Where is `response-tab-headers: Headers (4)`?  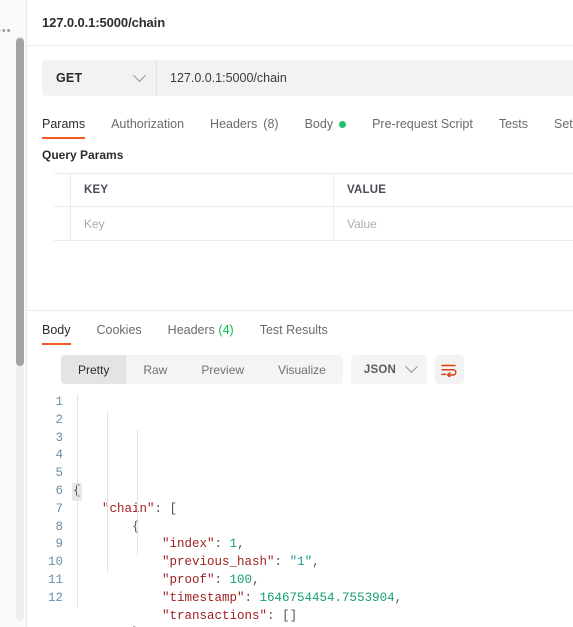
response-tab-headers: Headers (4) is located at coordinates (201, 334).